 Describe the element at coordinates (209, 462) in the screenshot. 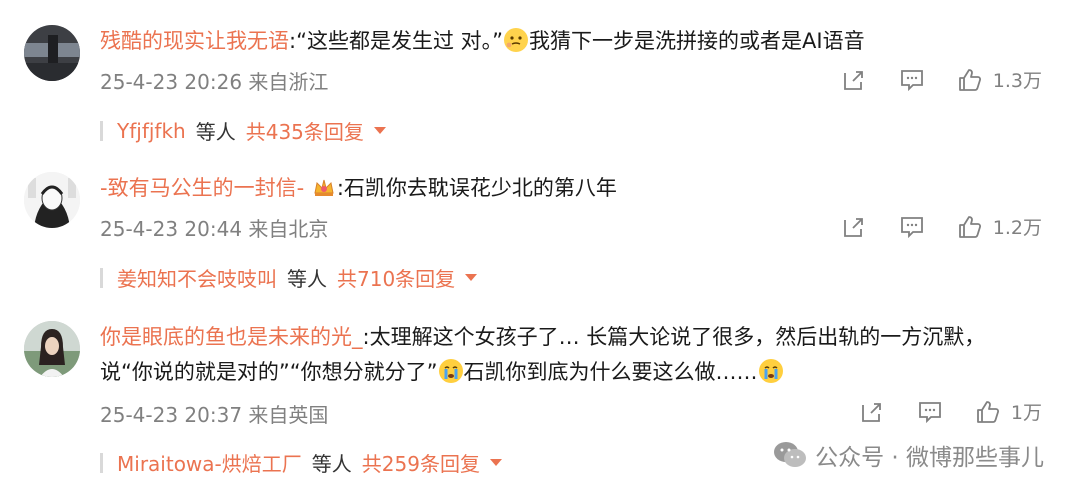

I see `reply-username: Miraitowa-烘焙工厂` at that location.